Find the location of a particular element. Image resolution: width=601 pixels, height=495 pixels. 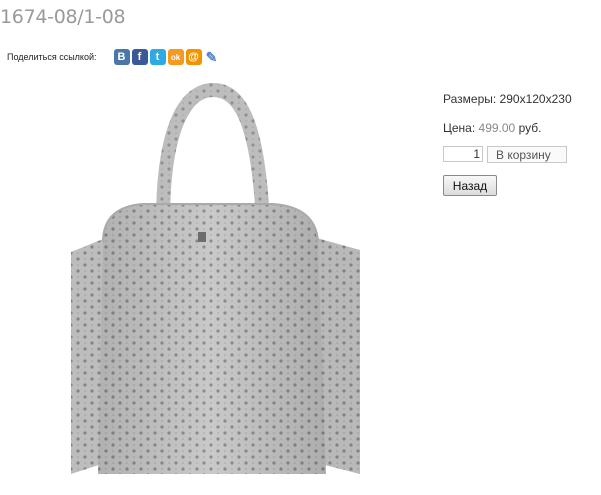

quantity-input is located at coordinates (463, 154).